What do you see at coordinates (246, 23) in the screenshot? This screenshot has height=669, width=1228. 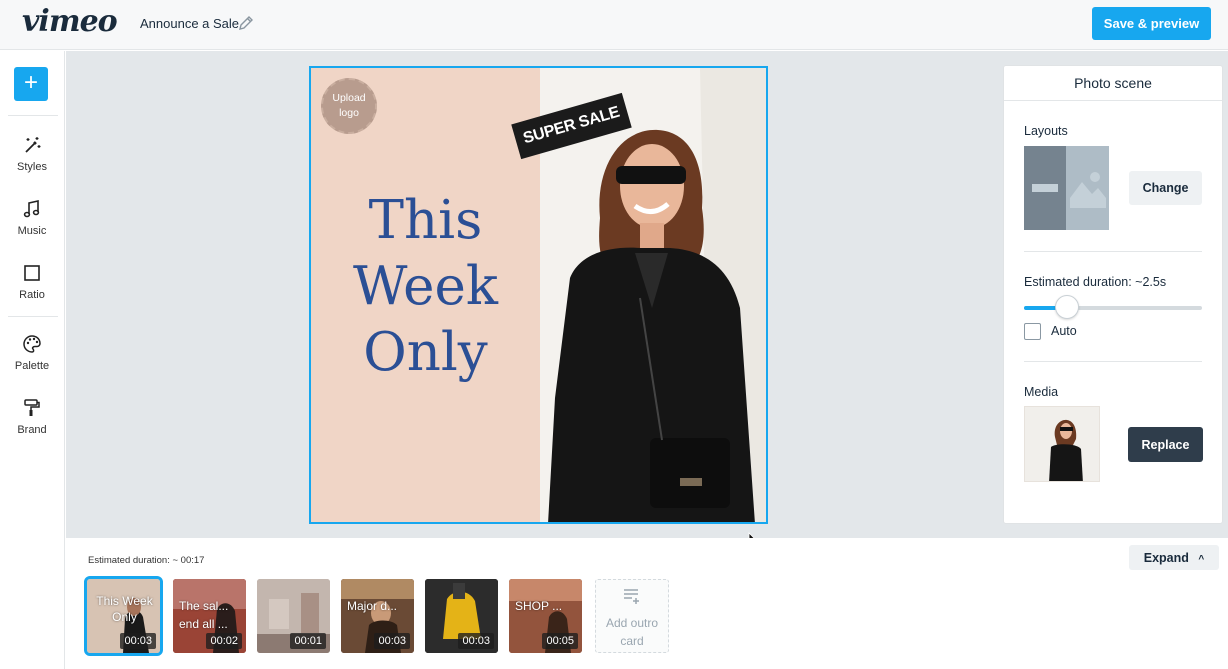 I see `pencil-icon` at bounding box center [246, 23].